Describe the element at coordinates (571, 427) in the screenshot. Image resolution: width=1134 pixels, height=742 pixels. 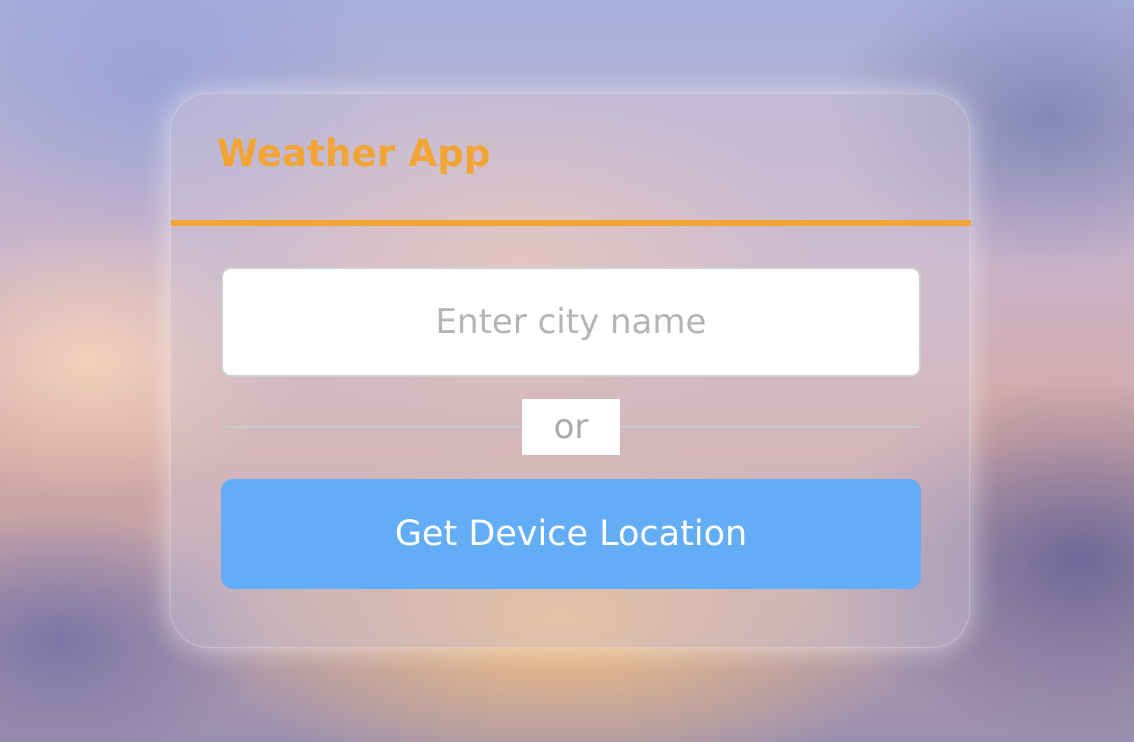
I see `or-separator-label: or` at that location.